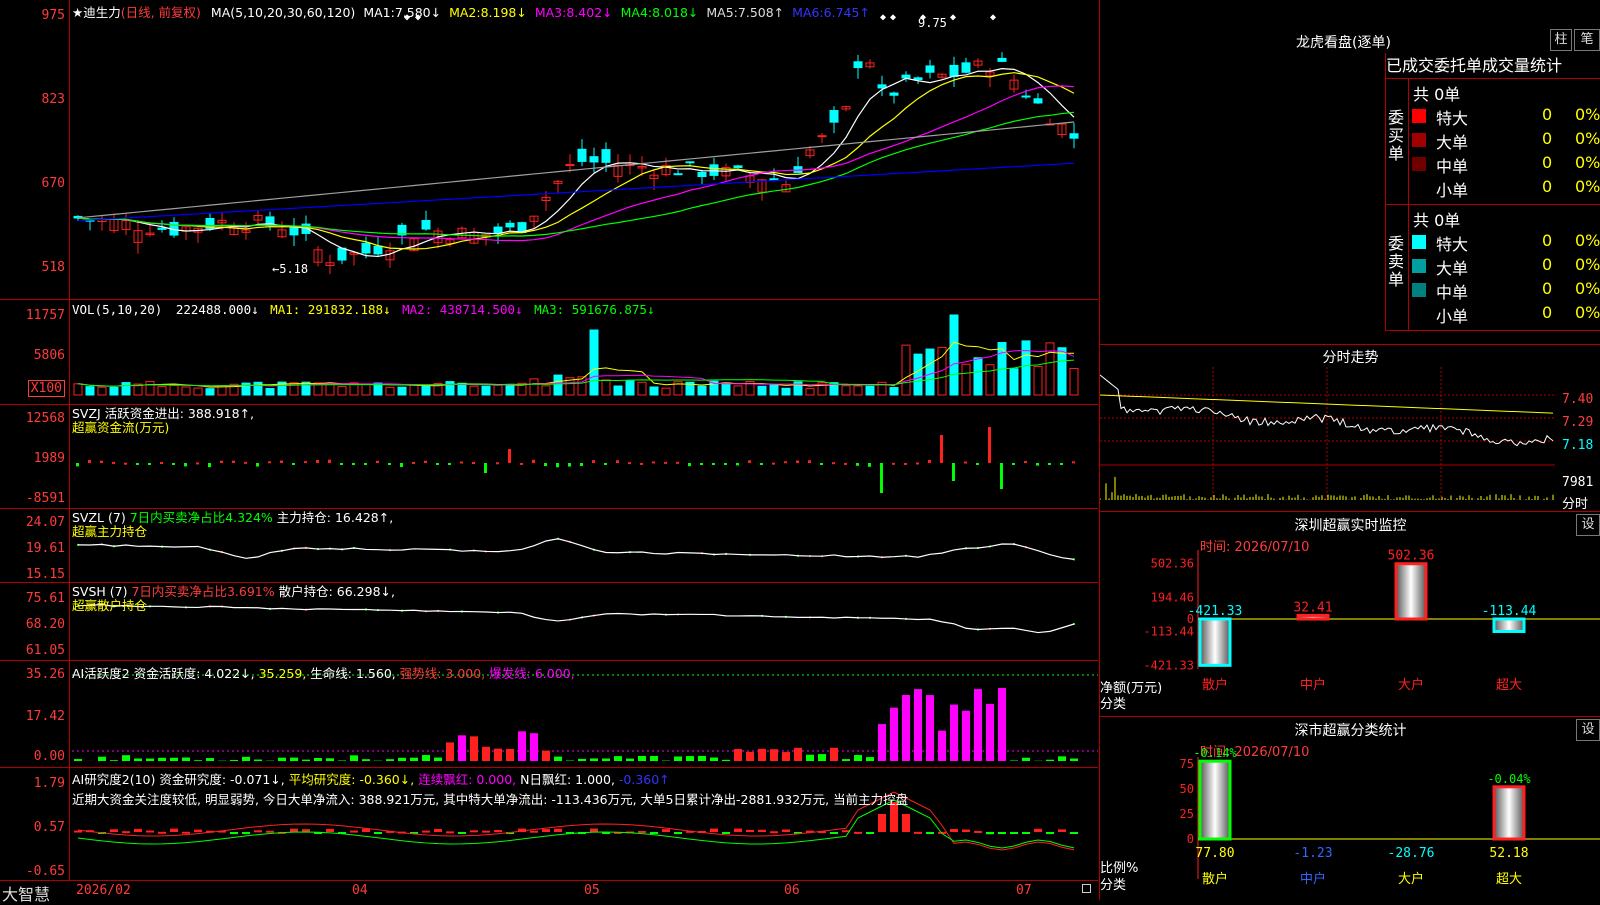 The image size is (1600, 905). What do you see at coordinates (1187, 789) in the screenshot?
I see `bar-axis-label: 50` at bounding box center [1187, 789].